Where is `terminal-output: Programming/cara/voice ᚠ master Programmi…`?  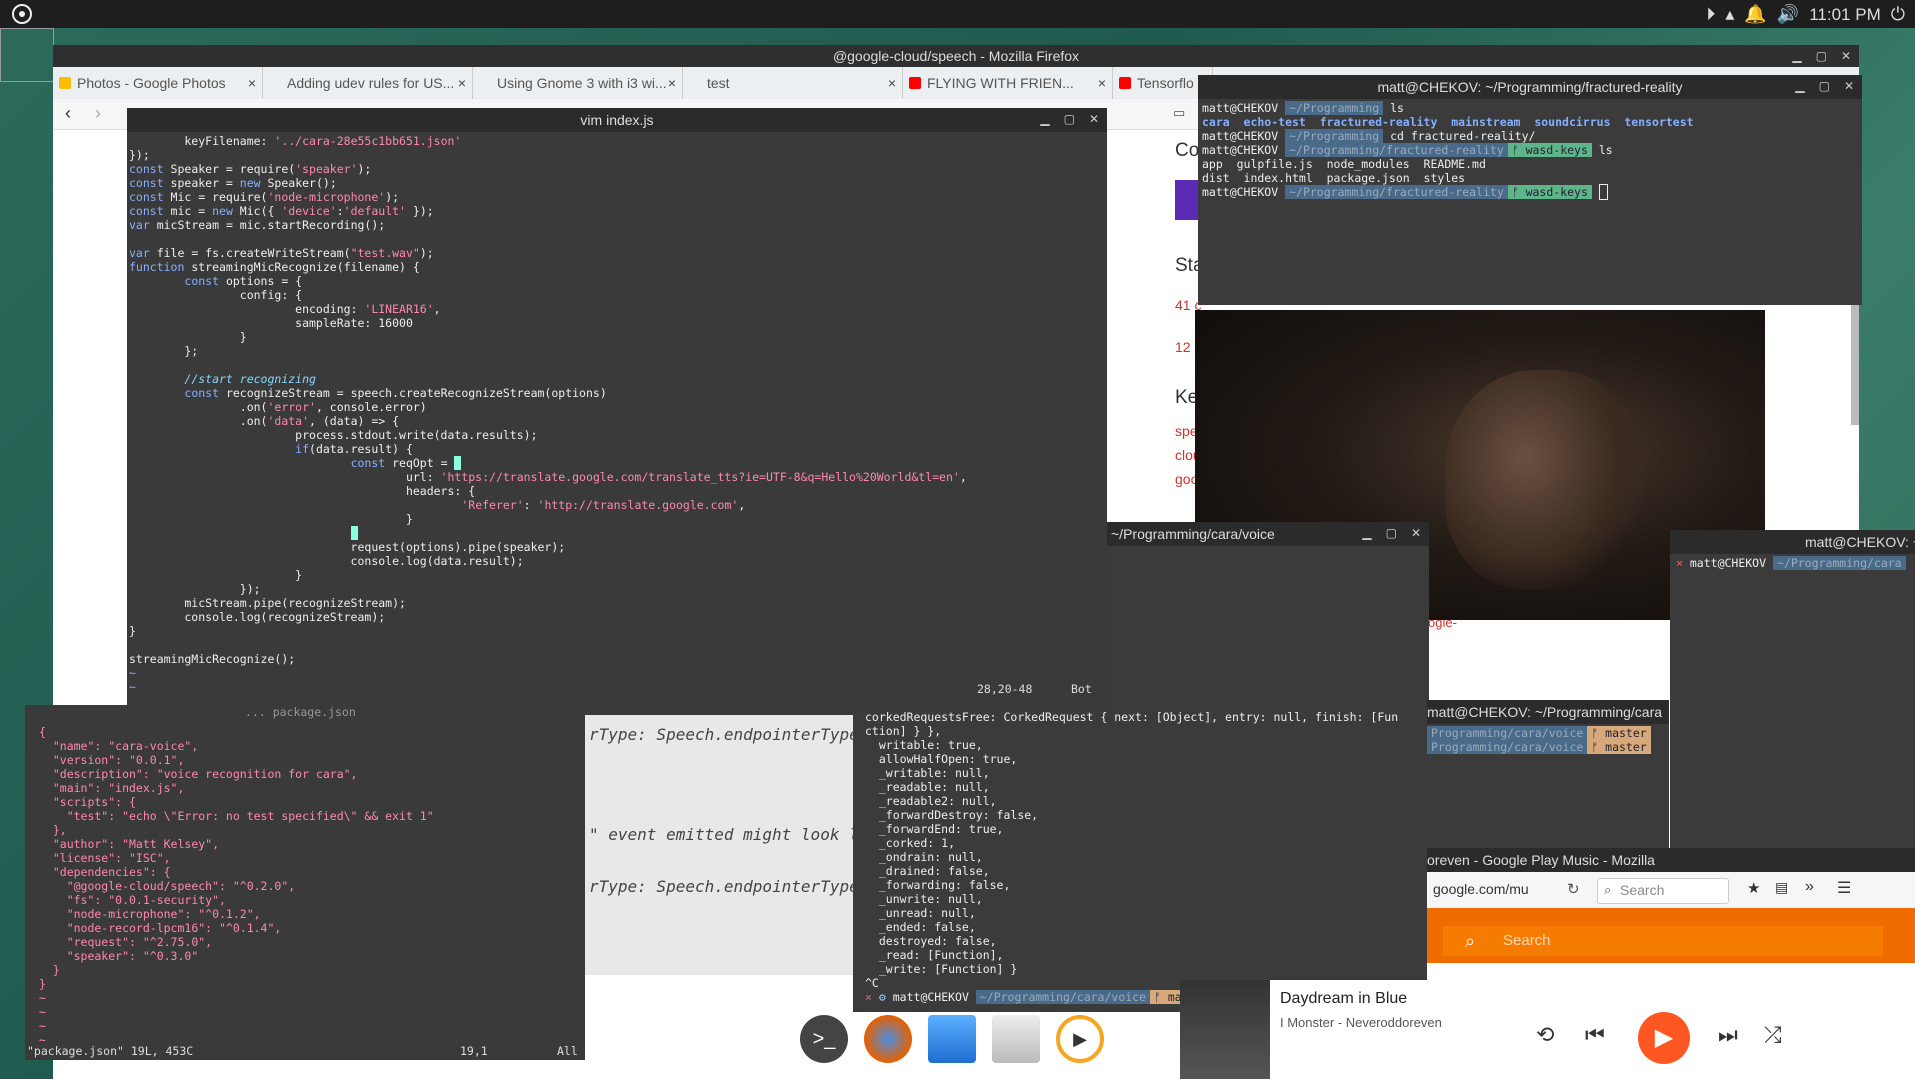
terminal-output: Programming/cara/voice ᚠ master Programmi… is located at coordinates (1548, 740).